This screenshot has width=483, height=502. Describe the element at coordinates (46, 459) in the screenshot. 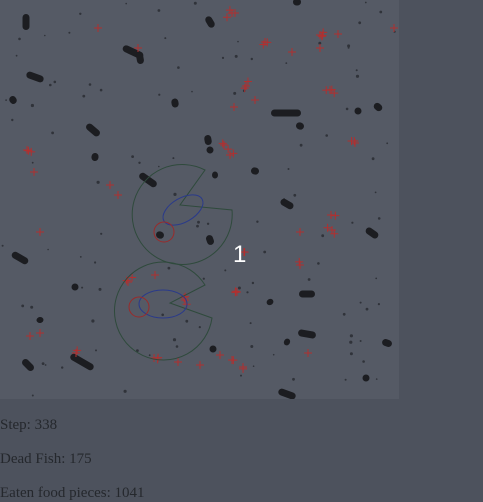

I see `dead-fish-counter: Dead Fish: 175` at that location.